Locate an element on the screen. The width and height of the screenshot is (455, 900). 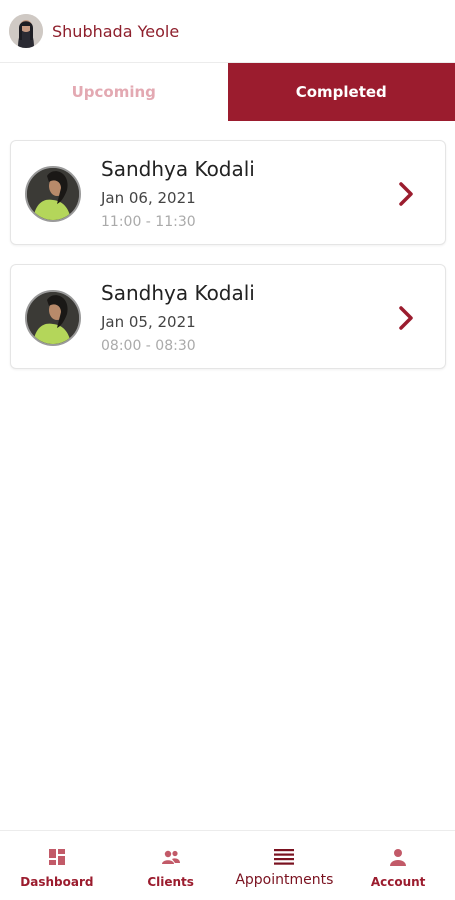
appointments-icon is located at coordinates (284, 857).